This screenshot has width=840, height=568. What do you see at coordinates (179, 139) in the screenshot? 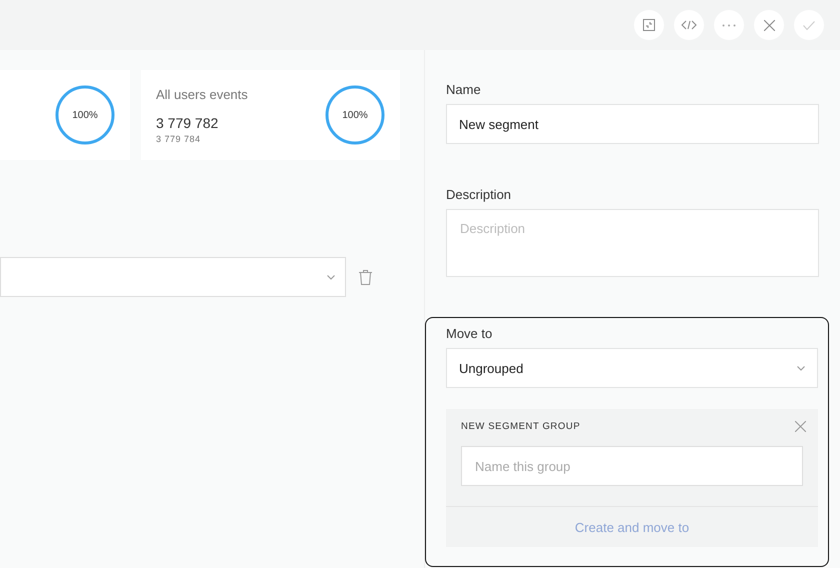
I see `stat-subvalue: 3 779 784` at bounding box center [179, 139].